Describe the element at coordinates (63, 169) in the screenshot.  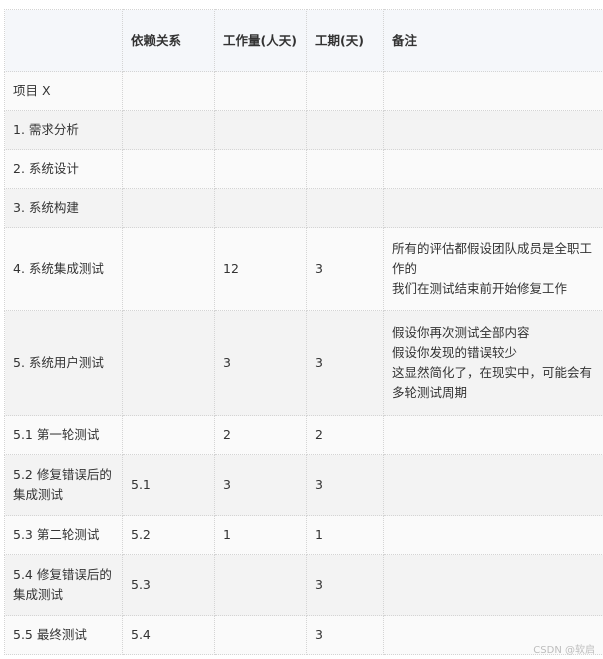
I see `cell-task: 2. 系统设计` at that location.